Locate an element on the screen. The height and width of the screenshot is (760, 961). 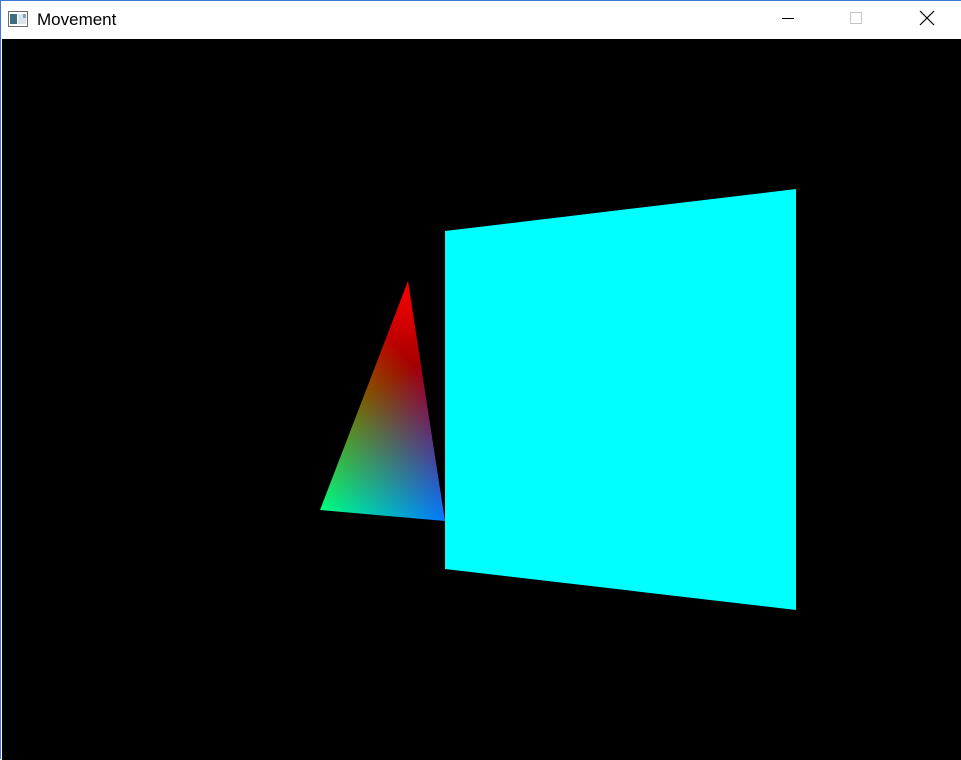
close-button is located at coordinates (927, 20).